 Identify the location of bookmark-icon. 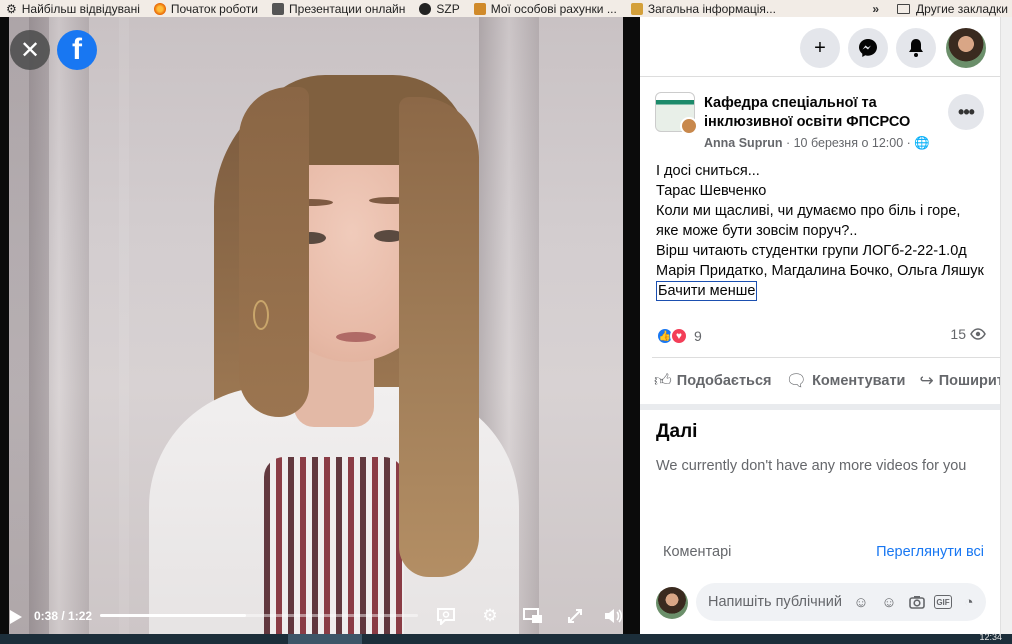
(479, 8).